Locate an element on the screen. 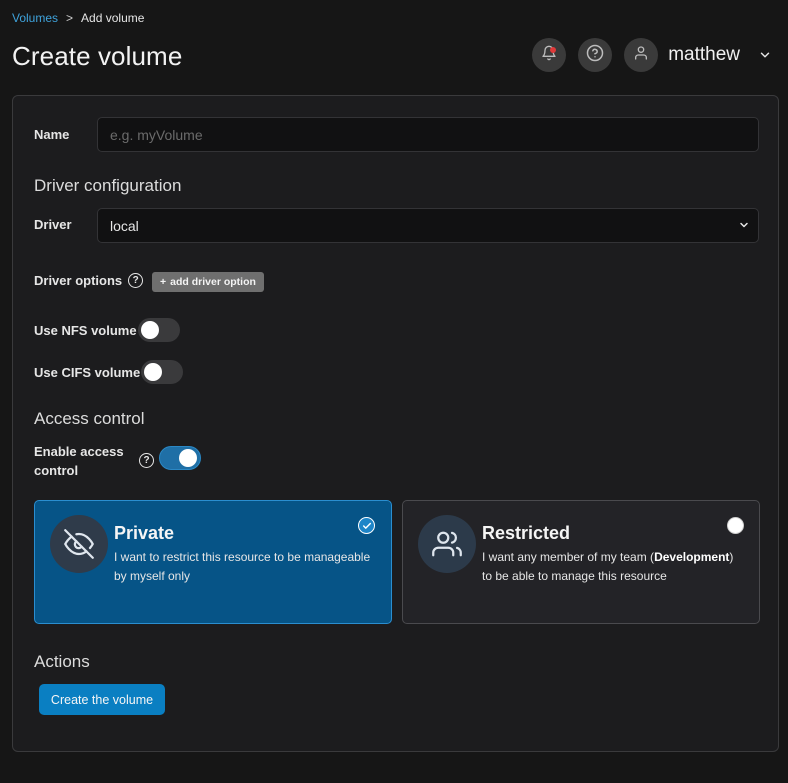 The height and width of the screenshot is (783, 788). users-icon is located at coordinates (447, 544).